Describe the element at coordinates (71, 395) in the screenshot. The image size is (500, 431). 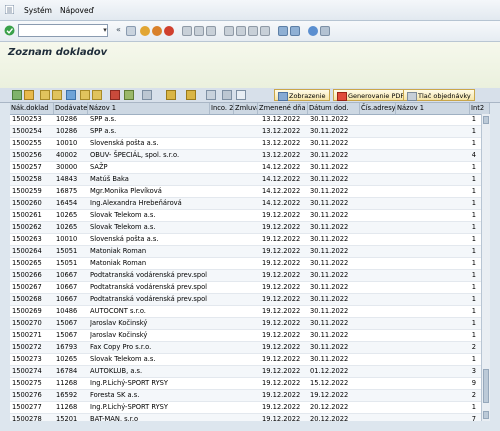
I see `cell-dodavatel: 16592` at that location.